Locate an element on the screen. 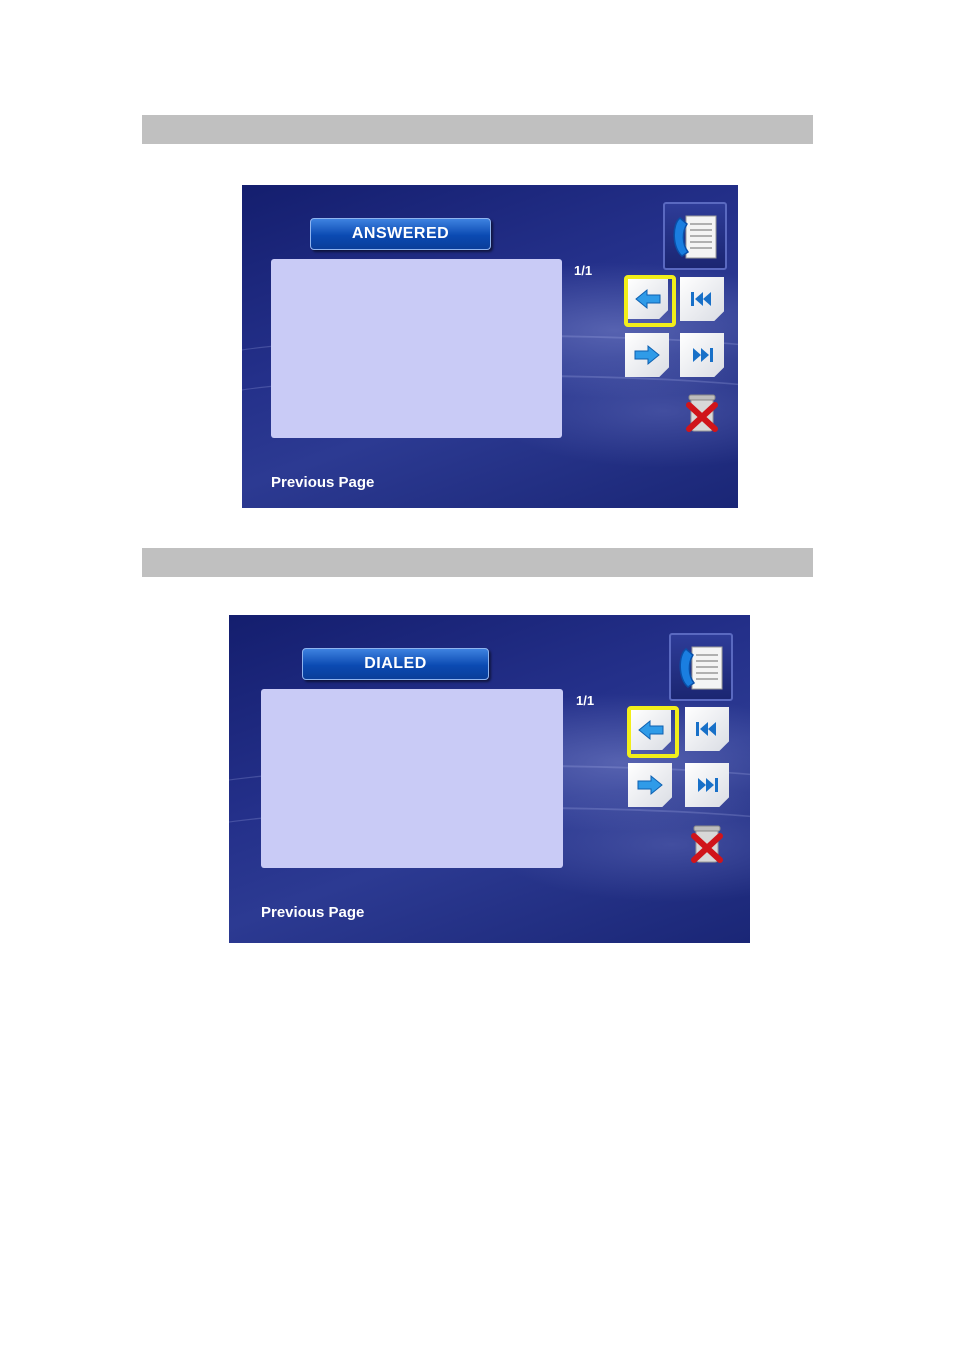 Image resolution: width=954 pixels, height=1350 pixels. dialed-calls-screen: DIALED 1/1 Previous Page is located at coordinates (489, 779).